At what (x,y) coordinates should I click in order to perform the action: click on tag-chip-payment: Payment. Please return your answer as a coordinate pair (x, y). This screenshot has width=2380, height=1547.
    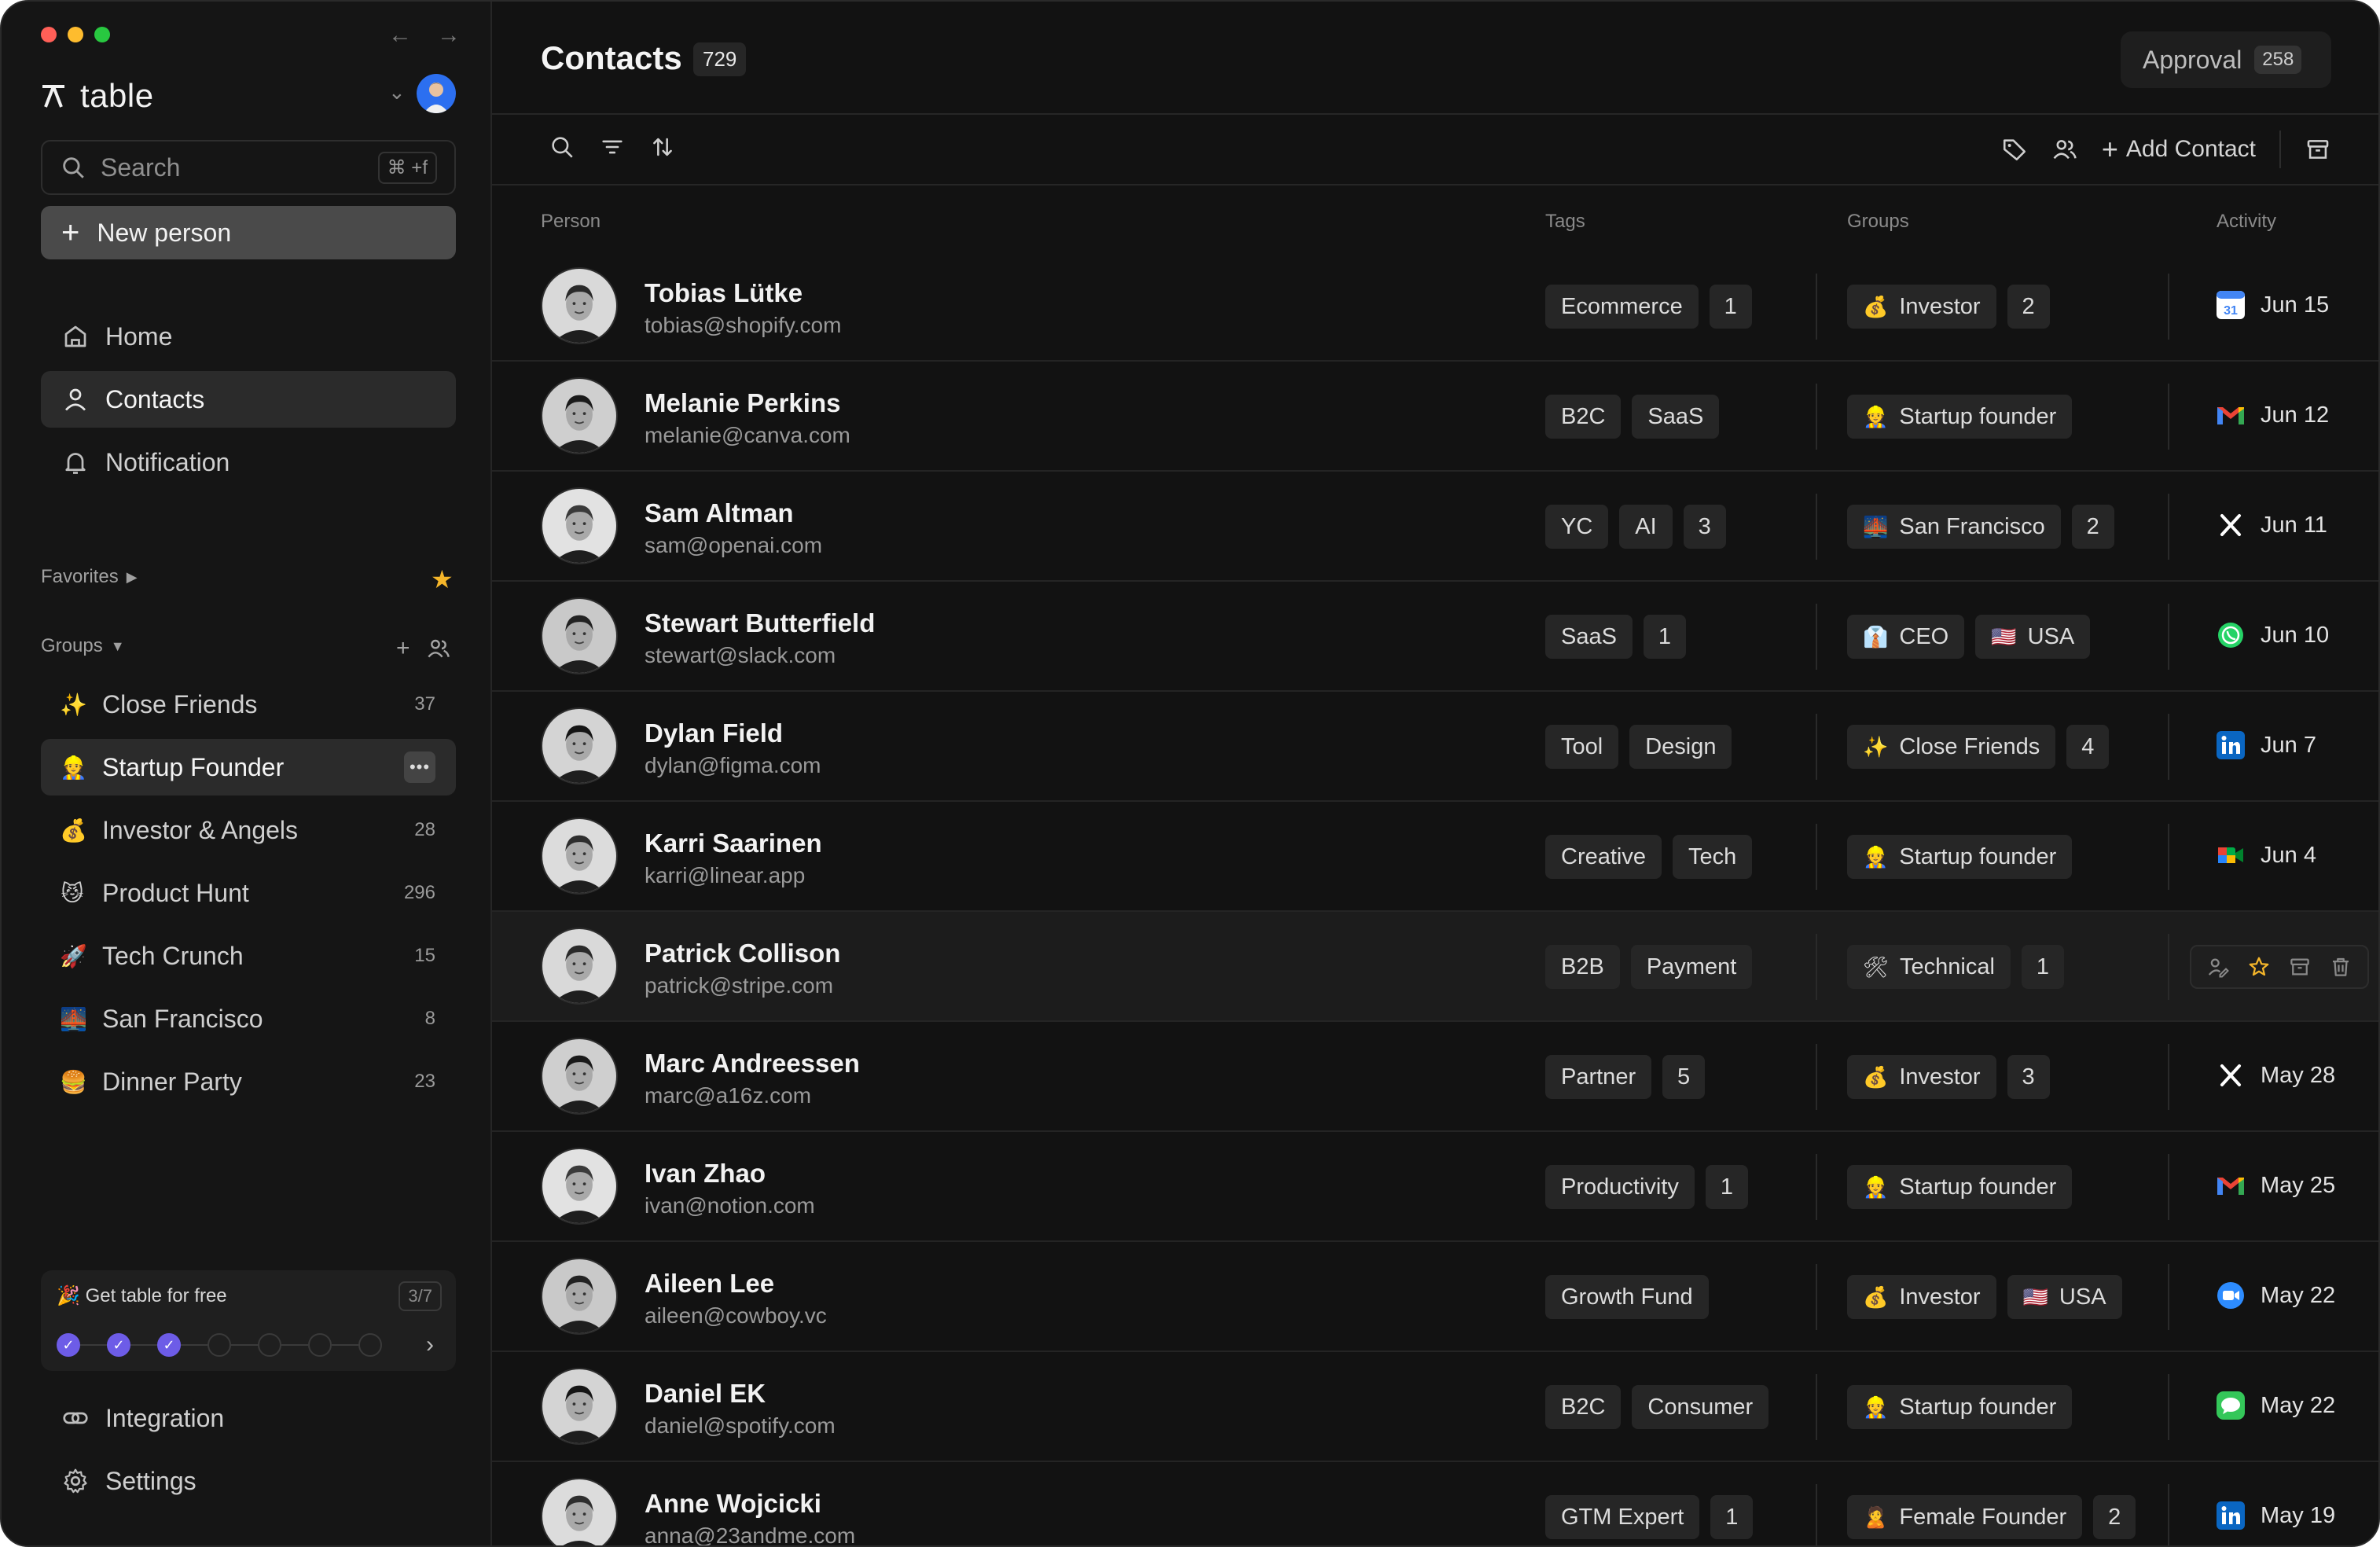
    Looking at the image, I should click on (1691, 967).